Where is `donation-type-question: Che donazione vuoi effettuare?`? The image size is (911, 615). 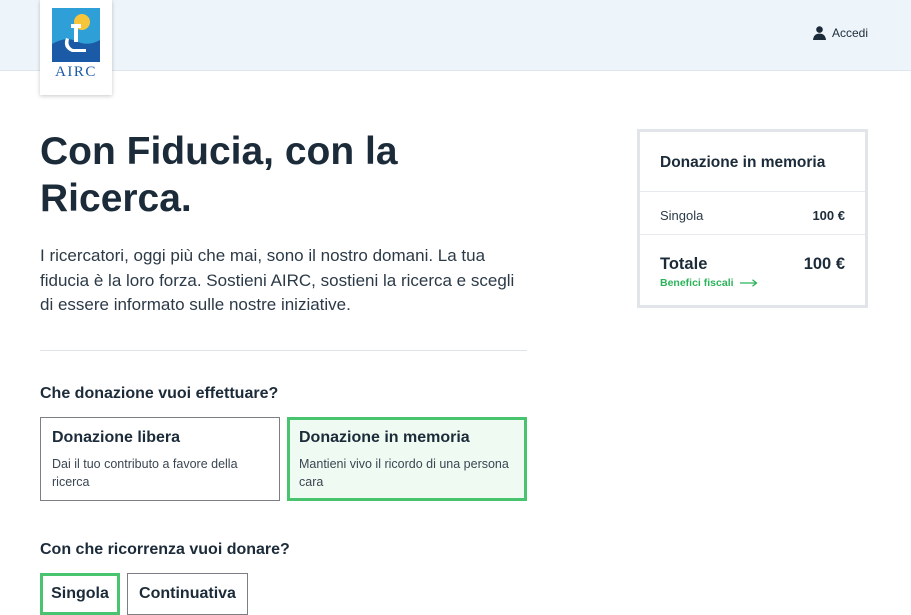 donation-type-question: Che donazione vuoi effettuare? is located at coordinates (159, 393).